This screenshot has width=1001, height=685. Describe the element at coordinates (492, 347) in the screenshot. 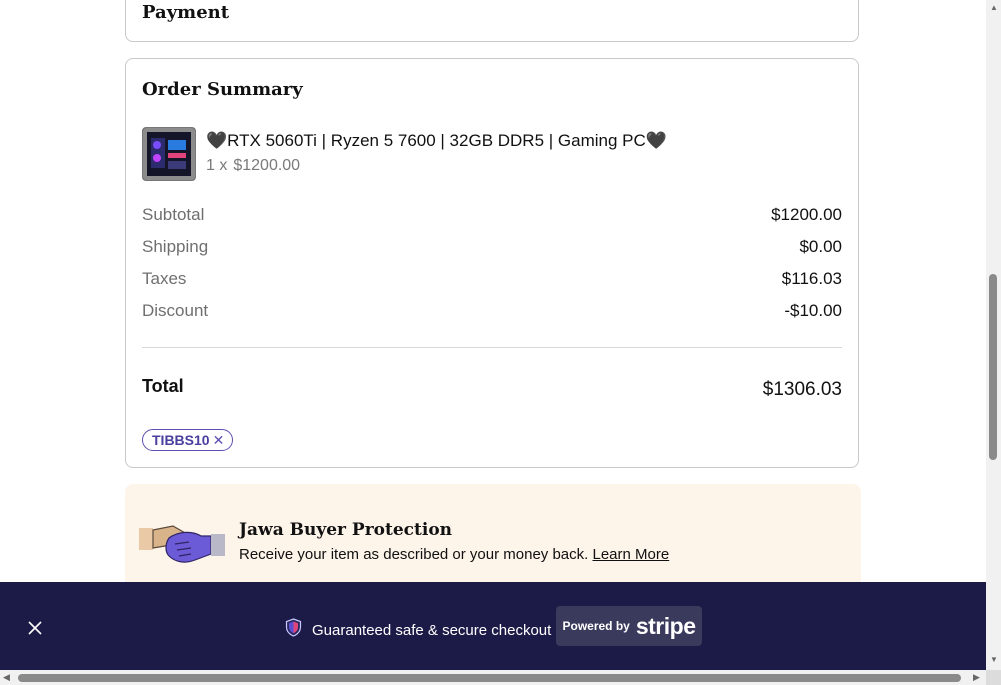

I see `summary-divider` at that location.